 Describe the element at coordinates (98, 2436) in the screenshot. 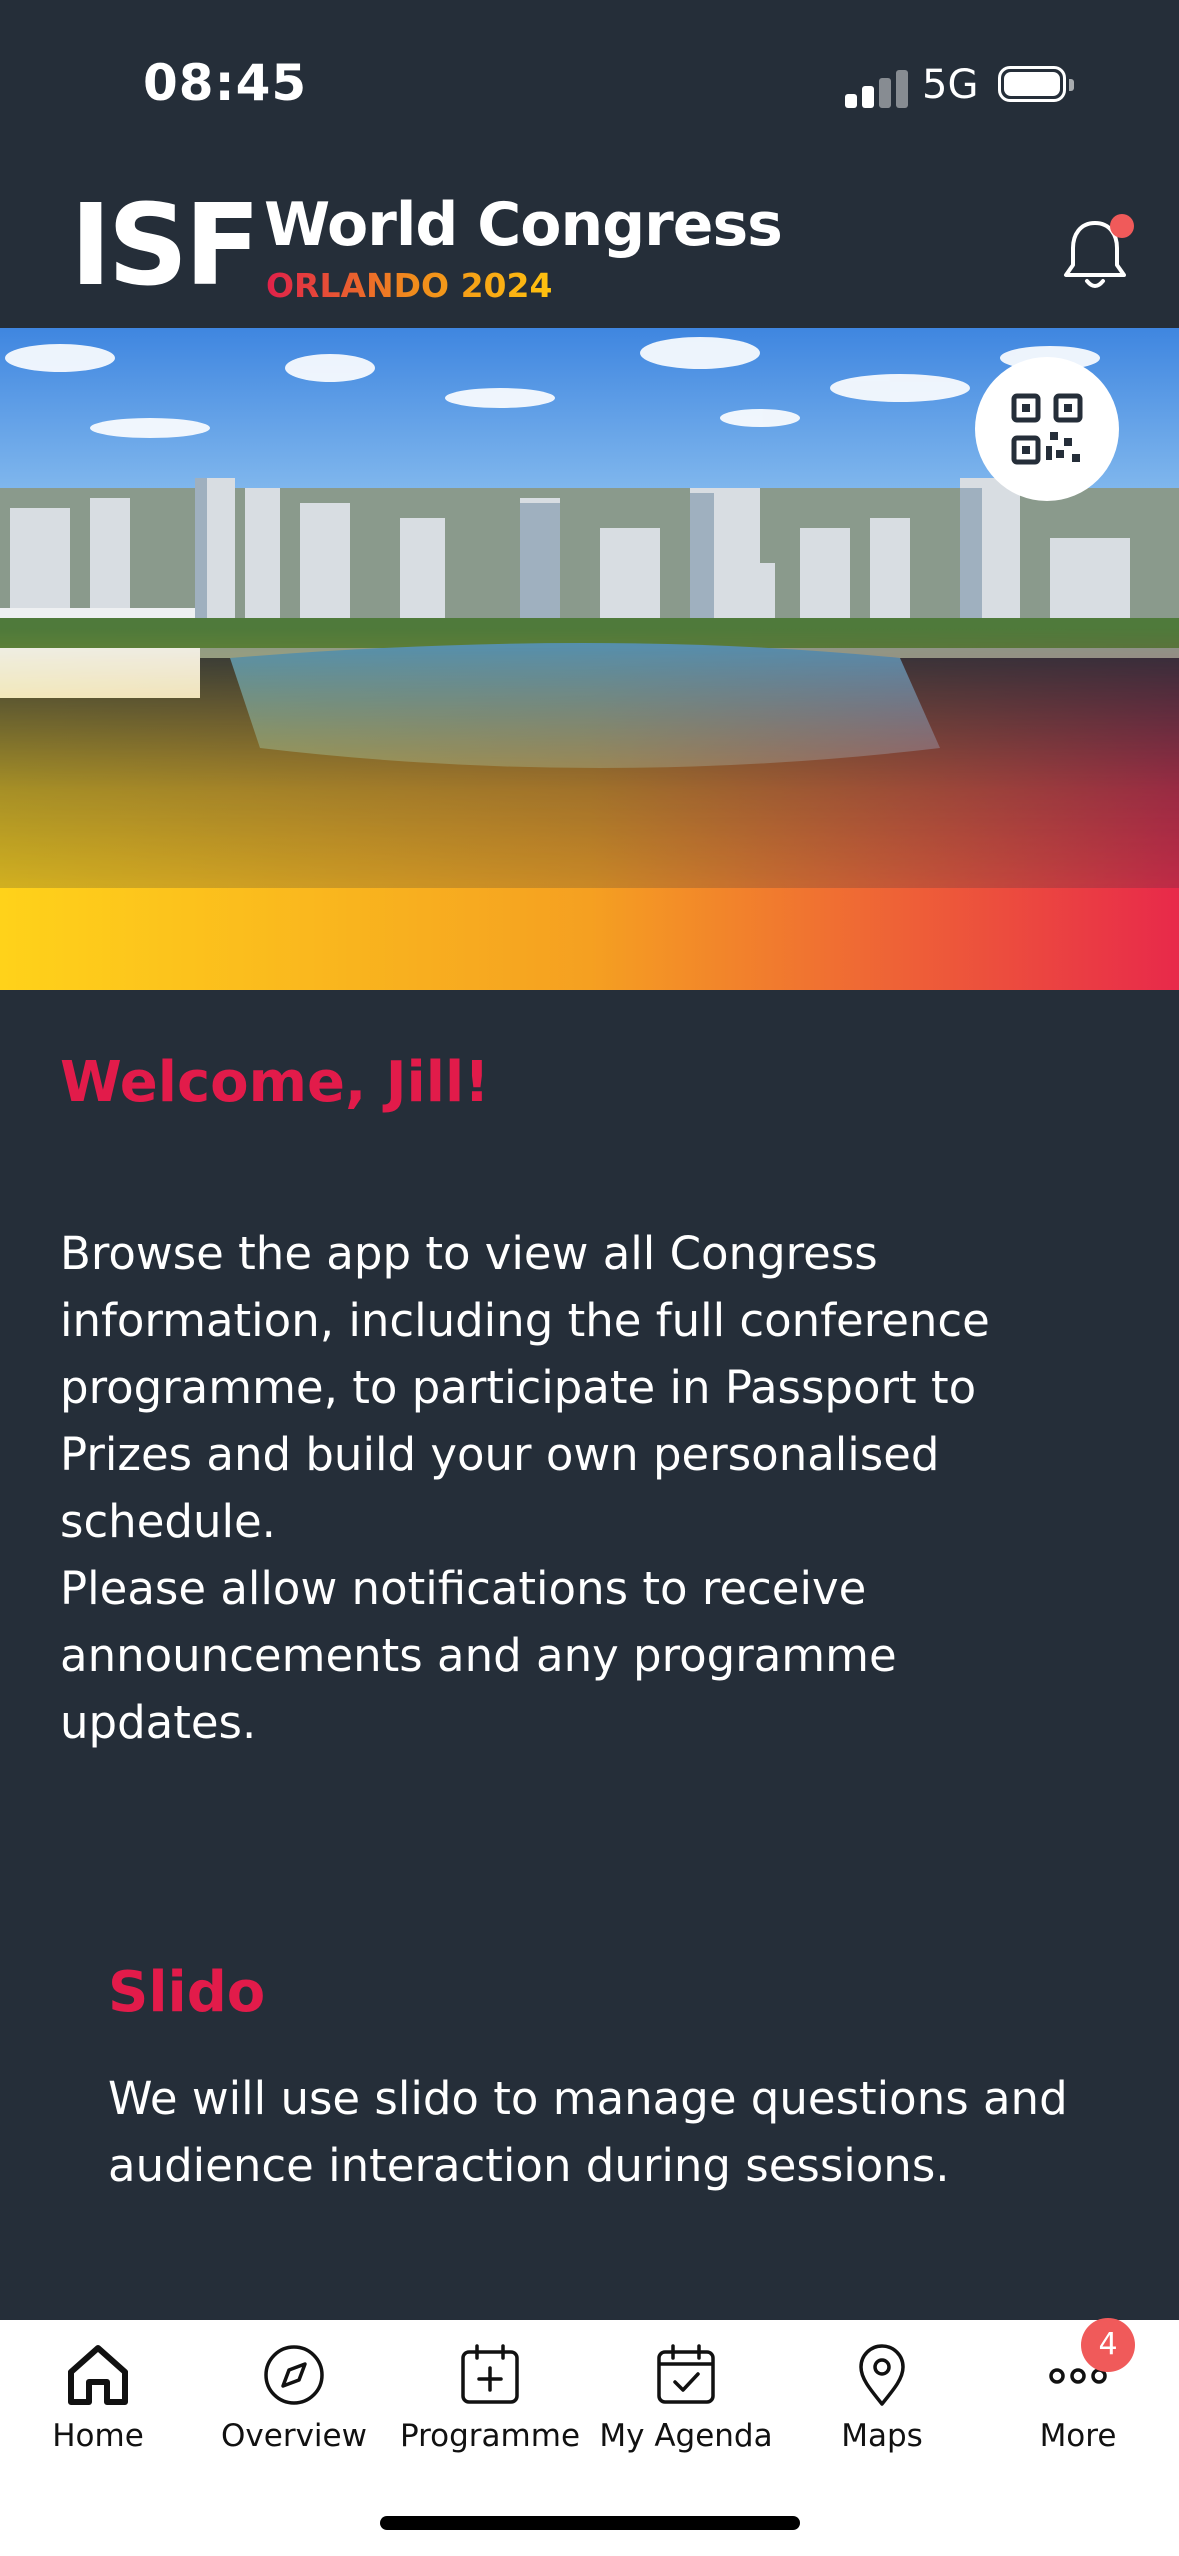

I see `tab-home-label: Home` at that location.